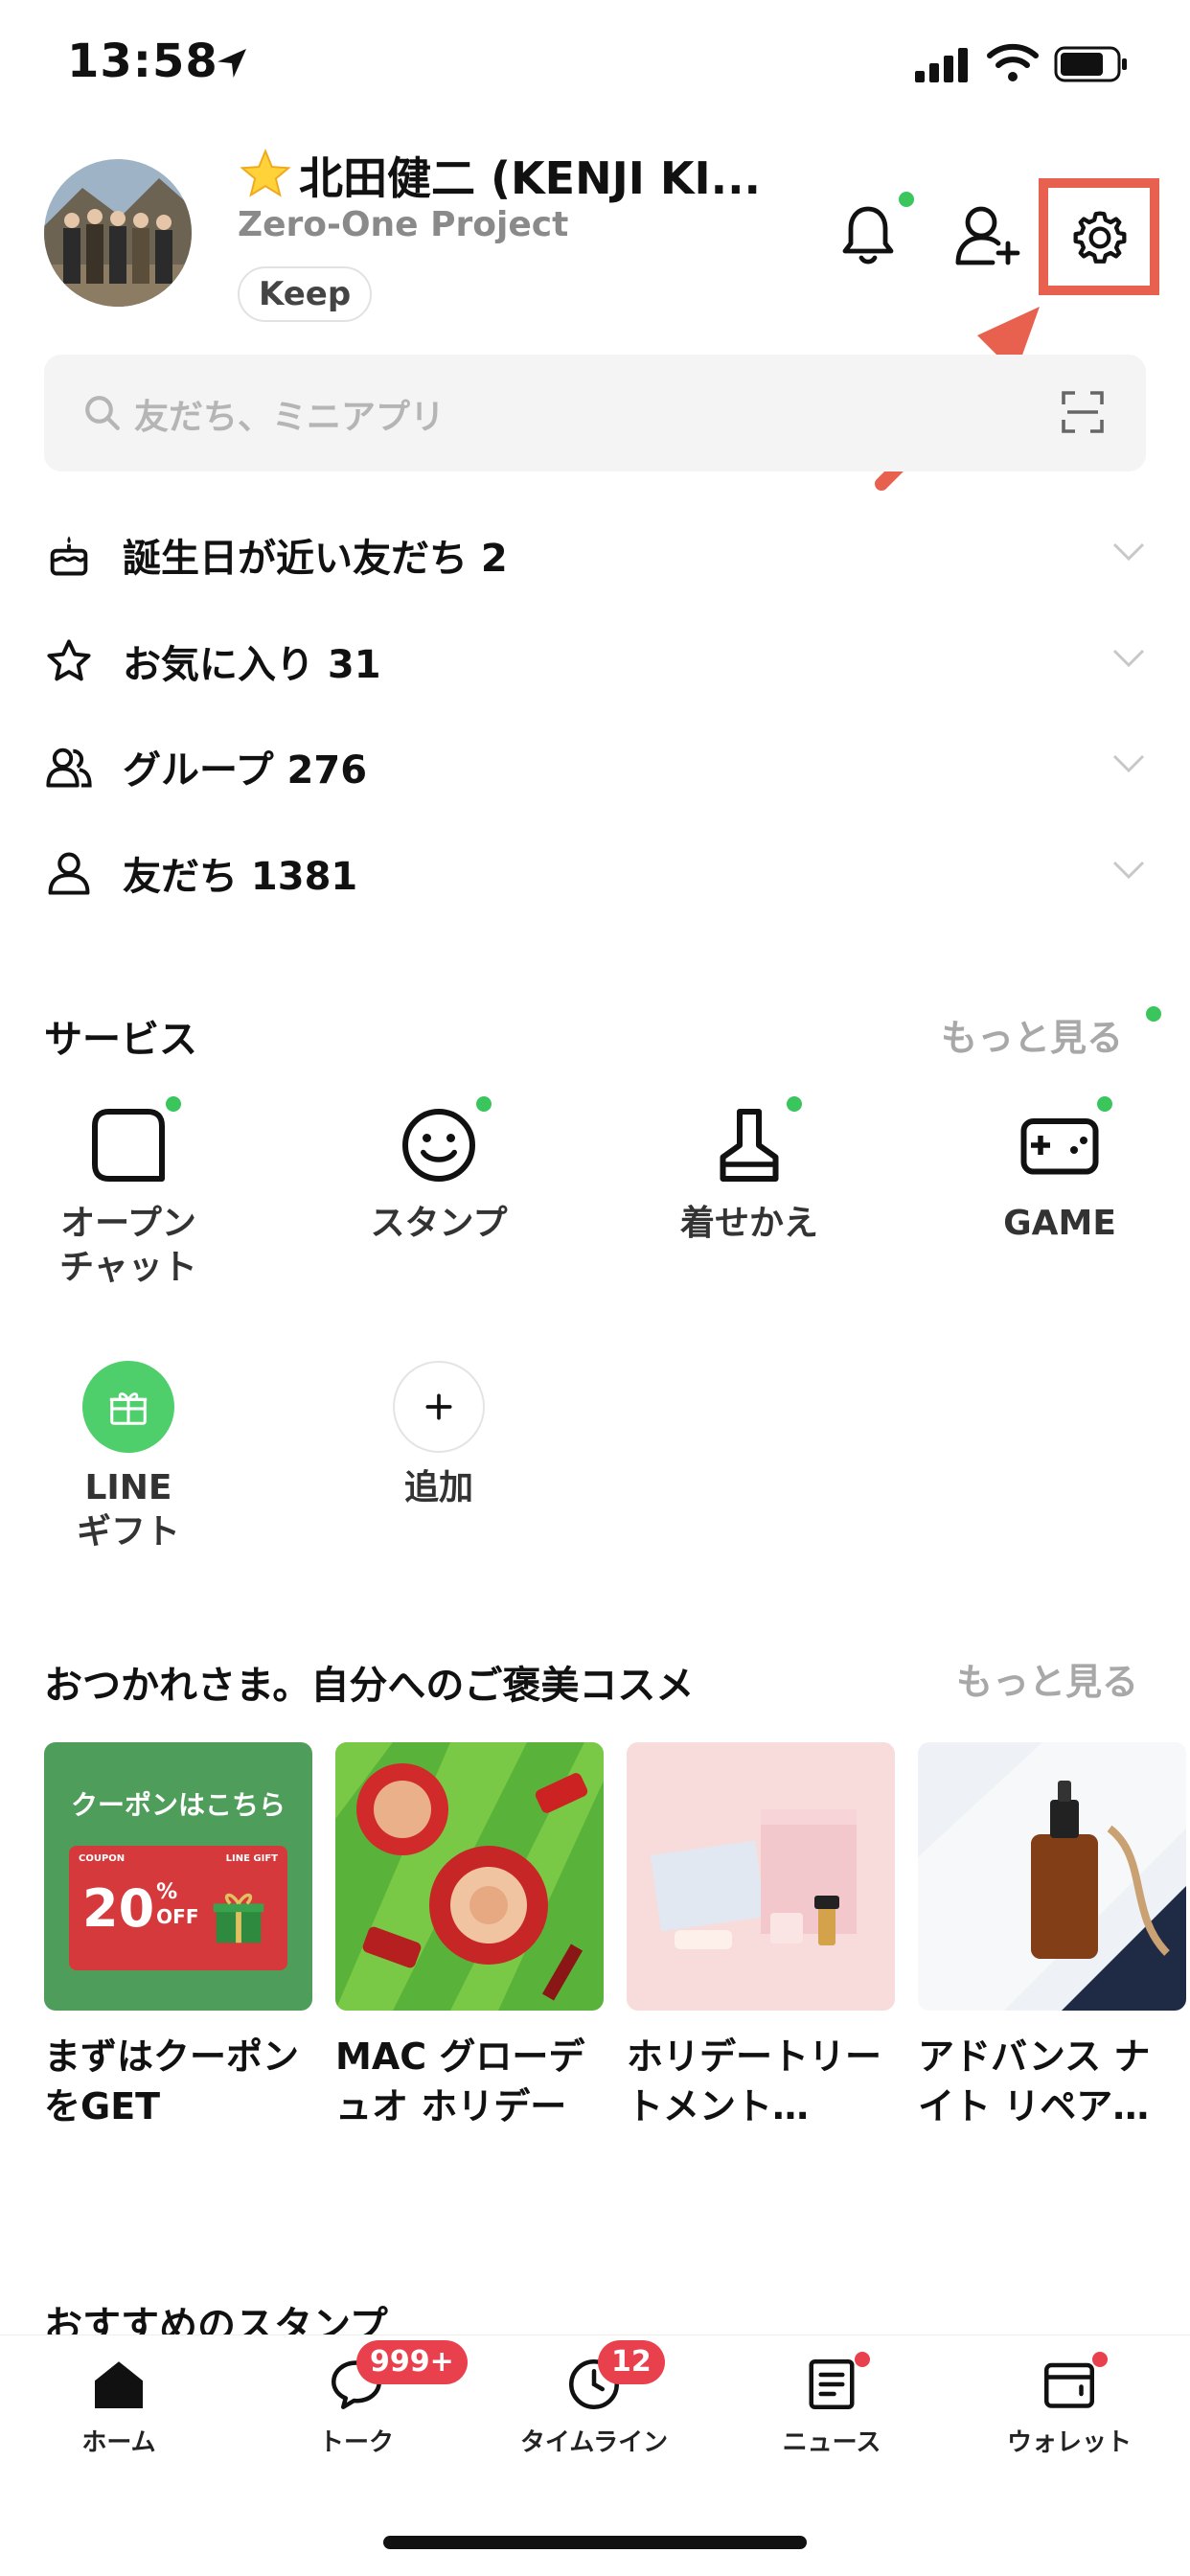 The width and height of the screenshot is (1190, 2576). I want to click on service-label: スタンプ, so click(439, 1223).